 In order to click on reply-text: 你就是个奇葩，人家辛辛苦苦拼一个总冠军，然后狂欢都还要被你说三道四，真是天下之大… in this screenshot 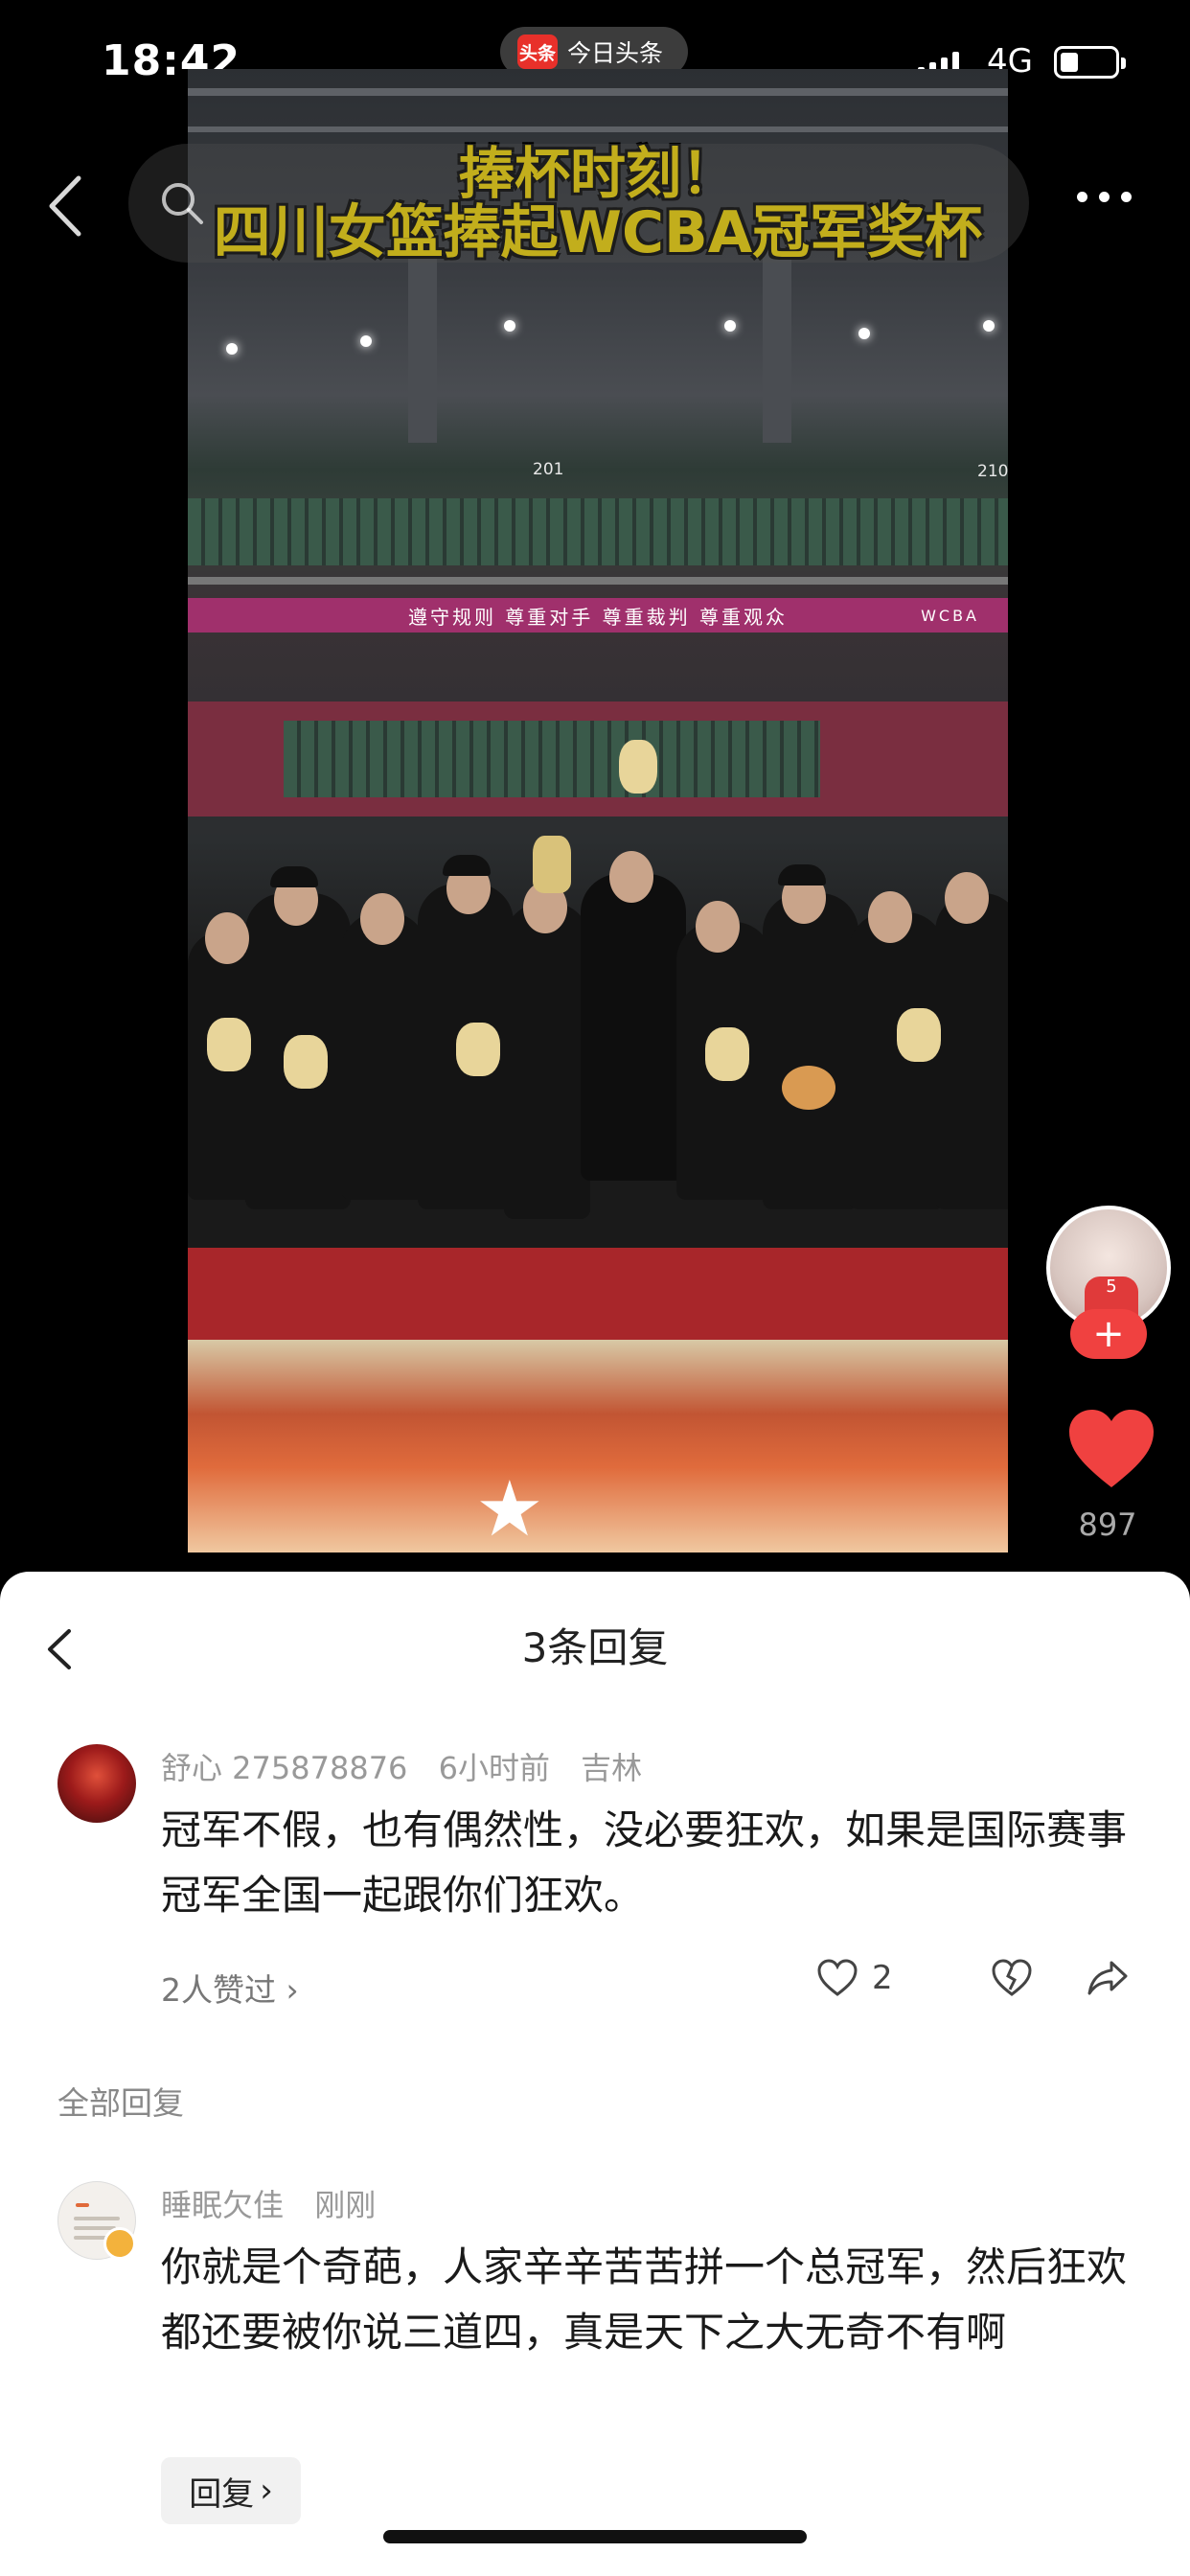, I will do `click(645, 2299)`.